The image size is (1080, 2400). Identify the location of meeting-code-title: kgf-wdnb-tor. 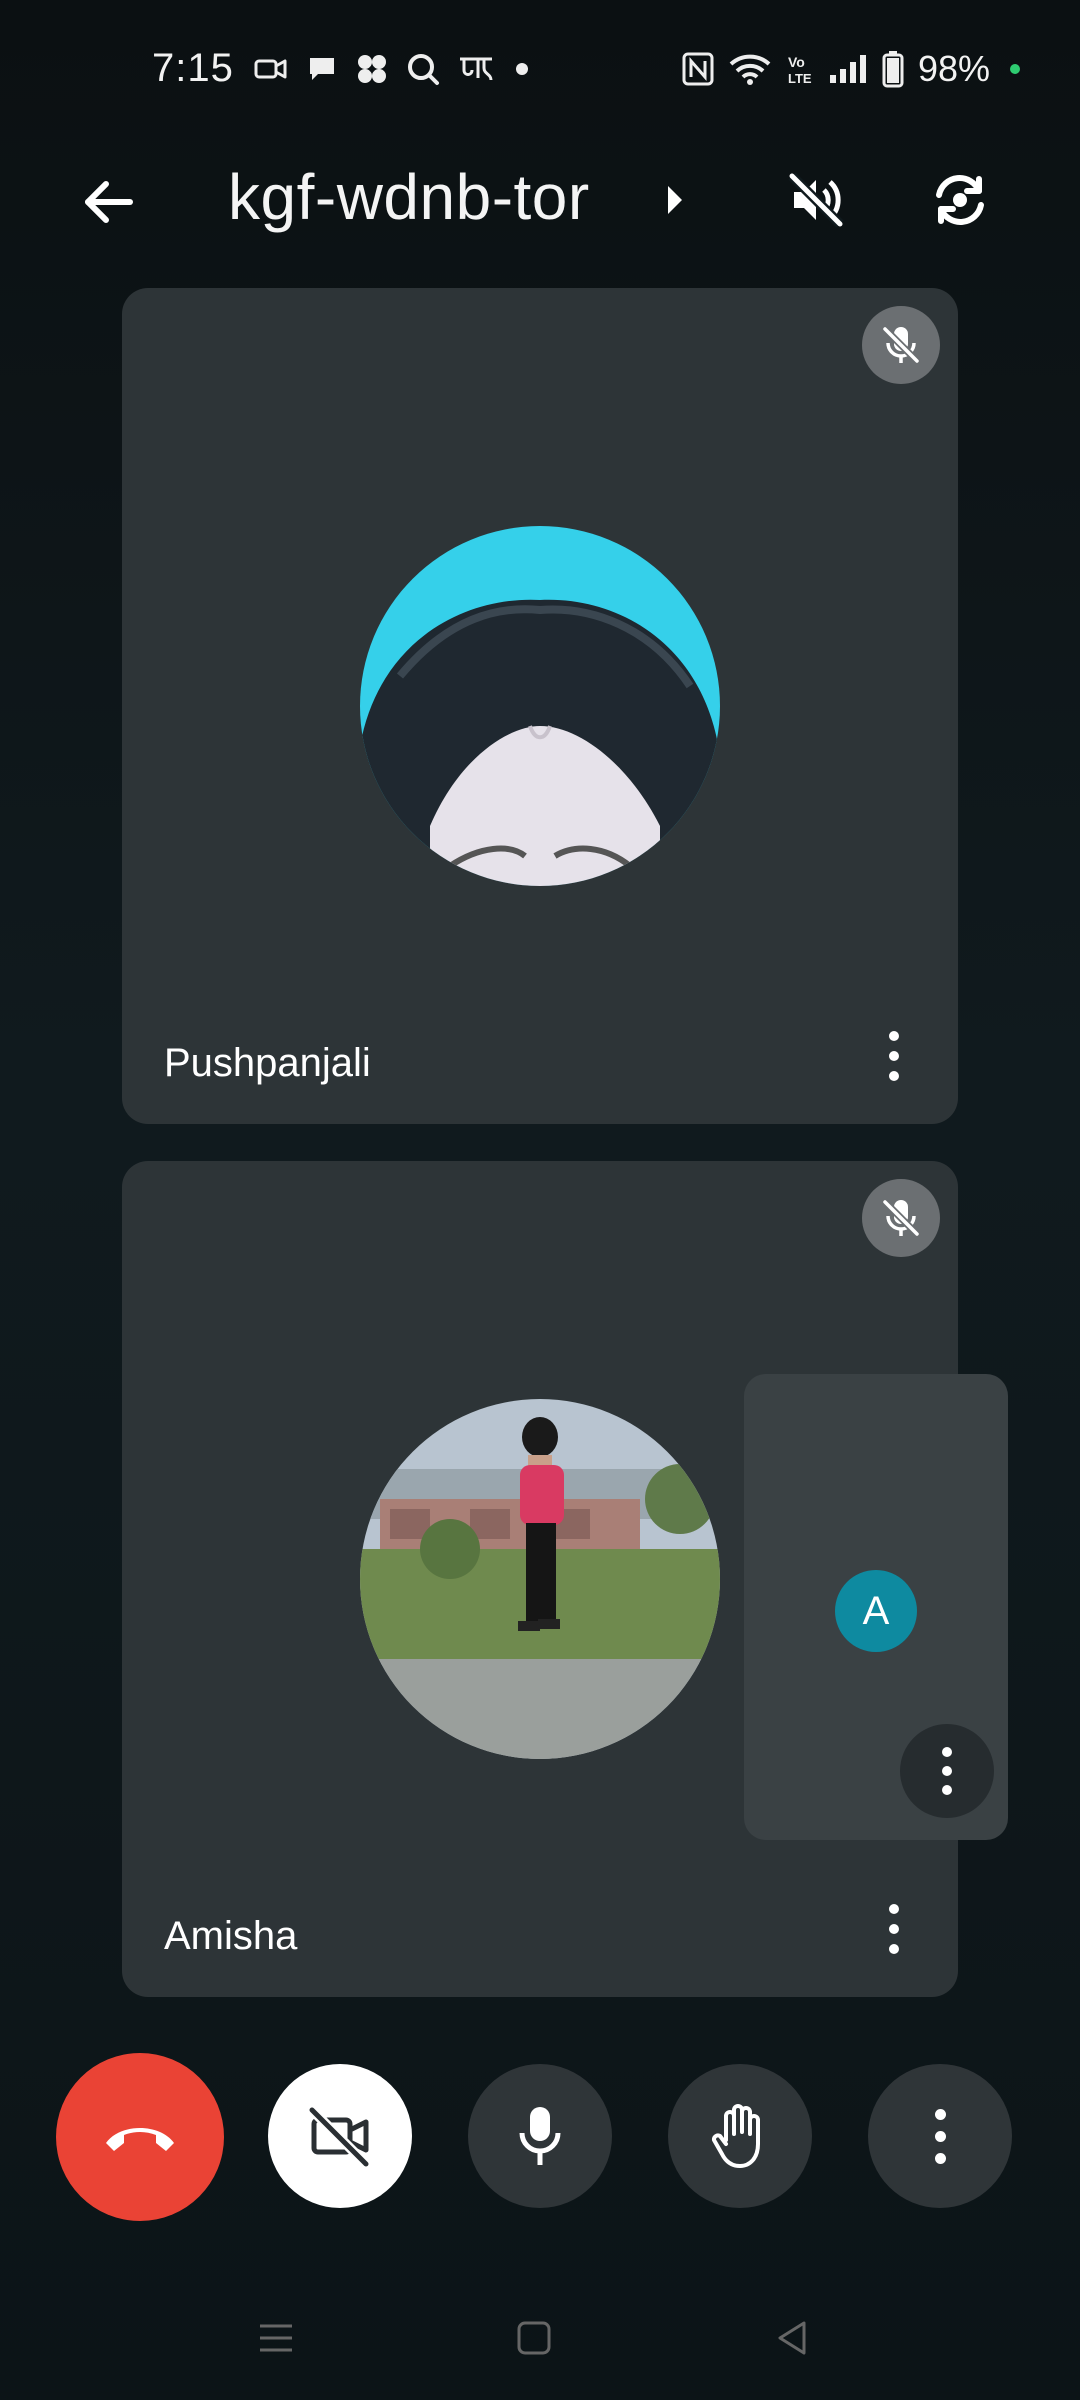
(409, 197).